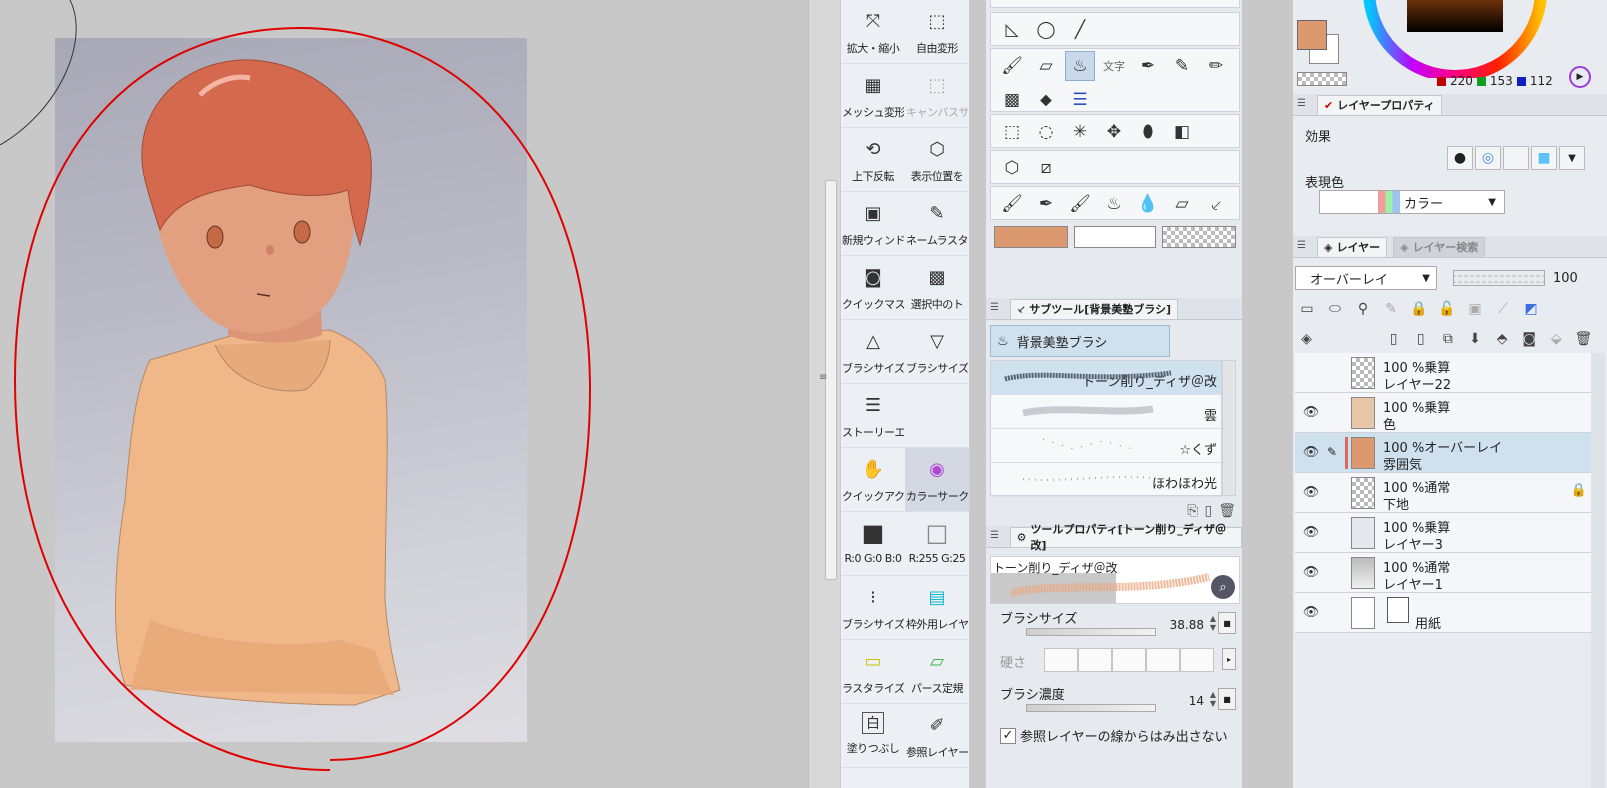 The width and height of the screenshot is (1607, 788). What do you see at coordinates (1445, 613) in the screenshot?
I see `layer-row: 👁 用紙` at bounding box center [1445, 613].